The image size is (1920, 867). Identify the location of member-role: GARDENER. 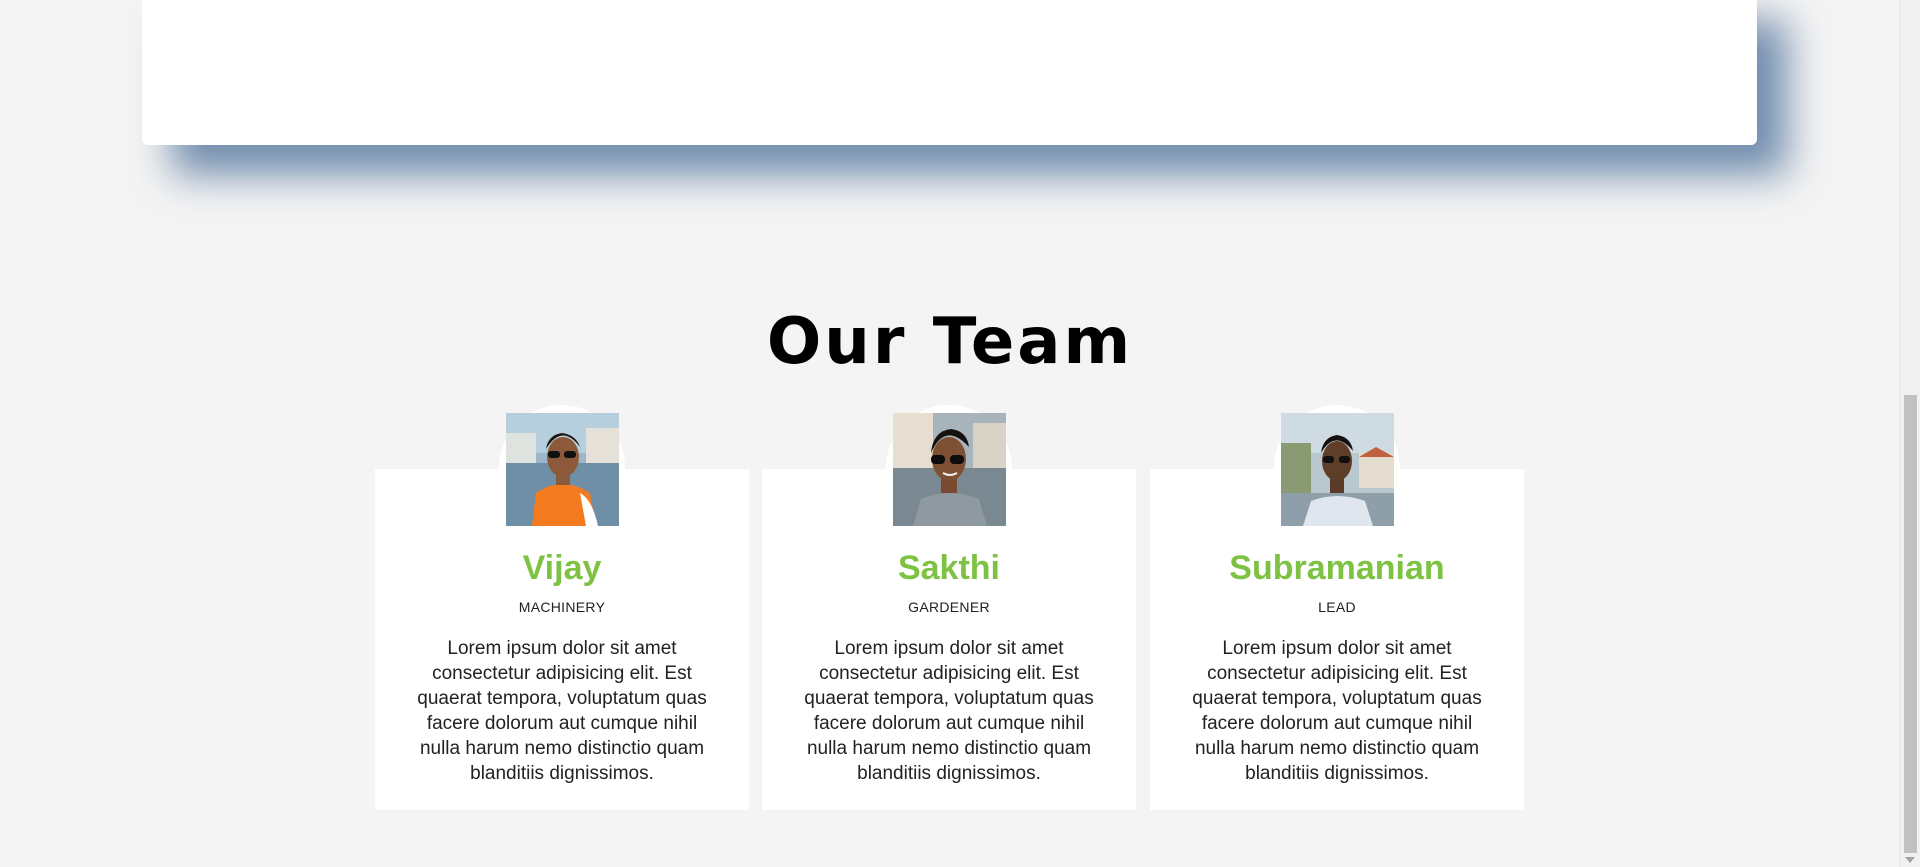
(949, 607).